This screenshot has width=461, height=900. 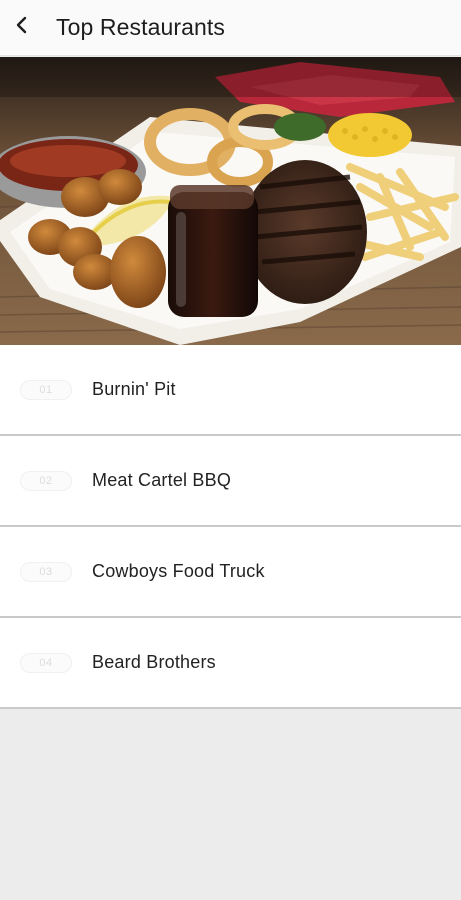 I want to click on app-bar: Top Restaurants, so click(x=230, y=28).